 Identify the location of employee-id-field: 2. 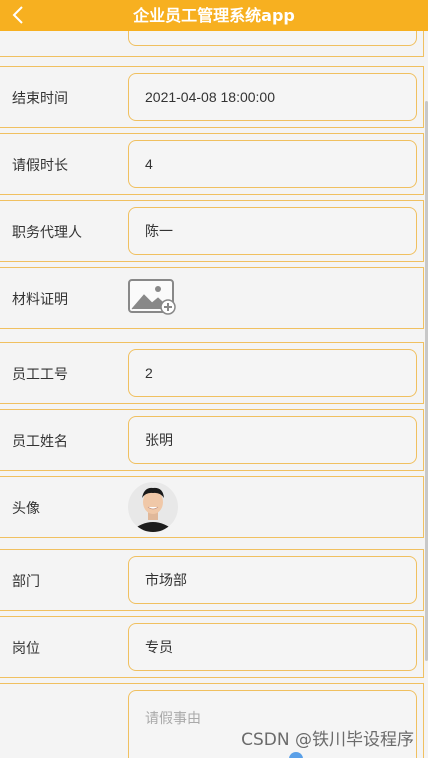
(272, 373).